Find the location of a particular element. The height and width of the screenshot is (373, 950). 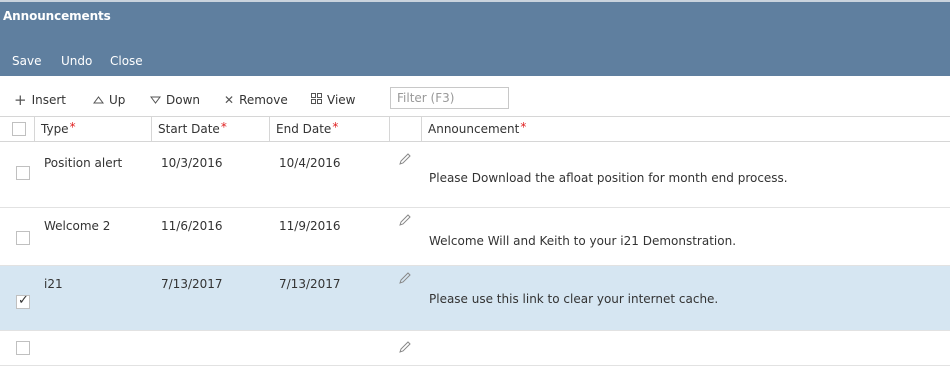

window-title: Announcements is located at coordinates (57, 16).